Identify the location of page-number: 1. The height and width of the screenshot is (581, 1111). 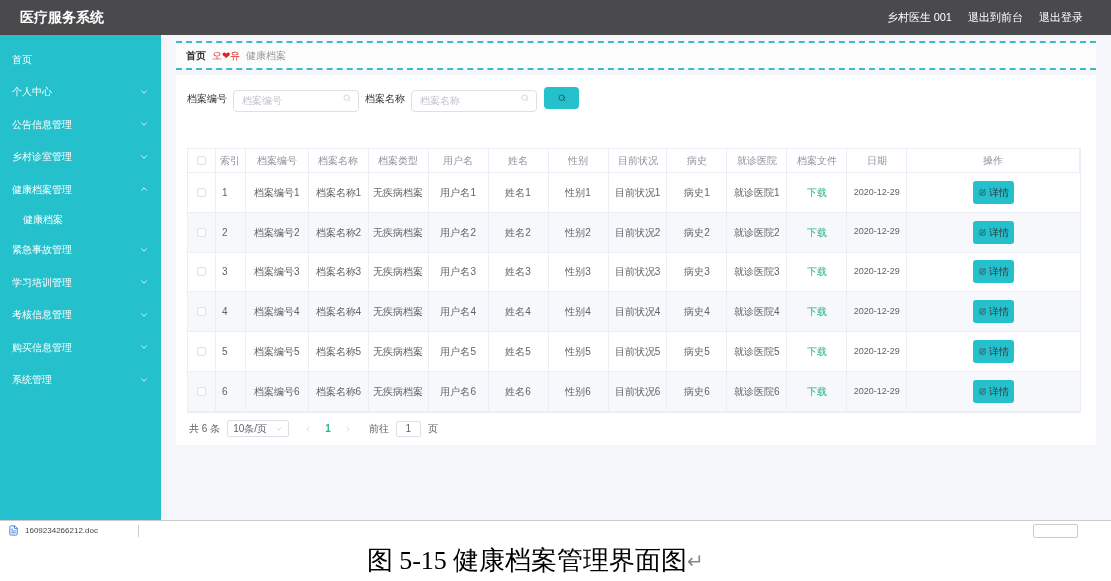
(328, 429).